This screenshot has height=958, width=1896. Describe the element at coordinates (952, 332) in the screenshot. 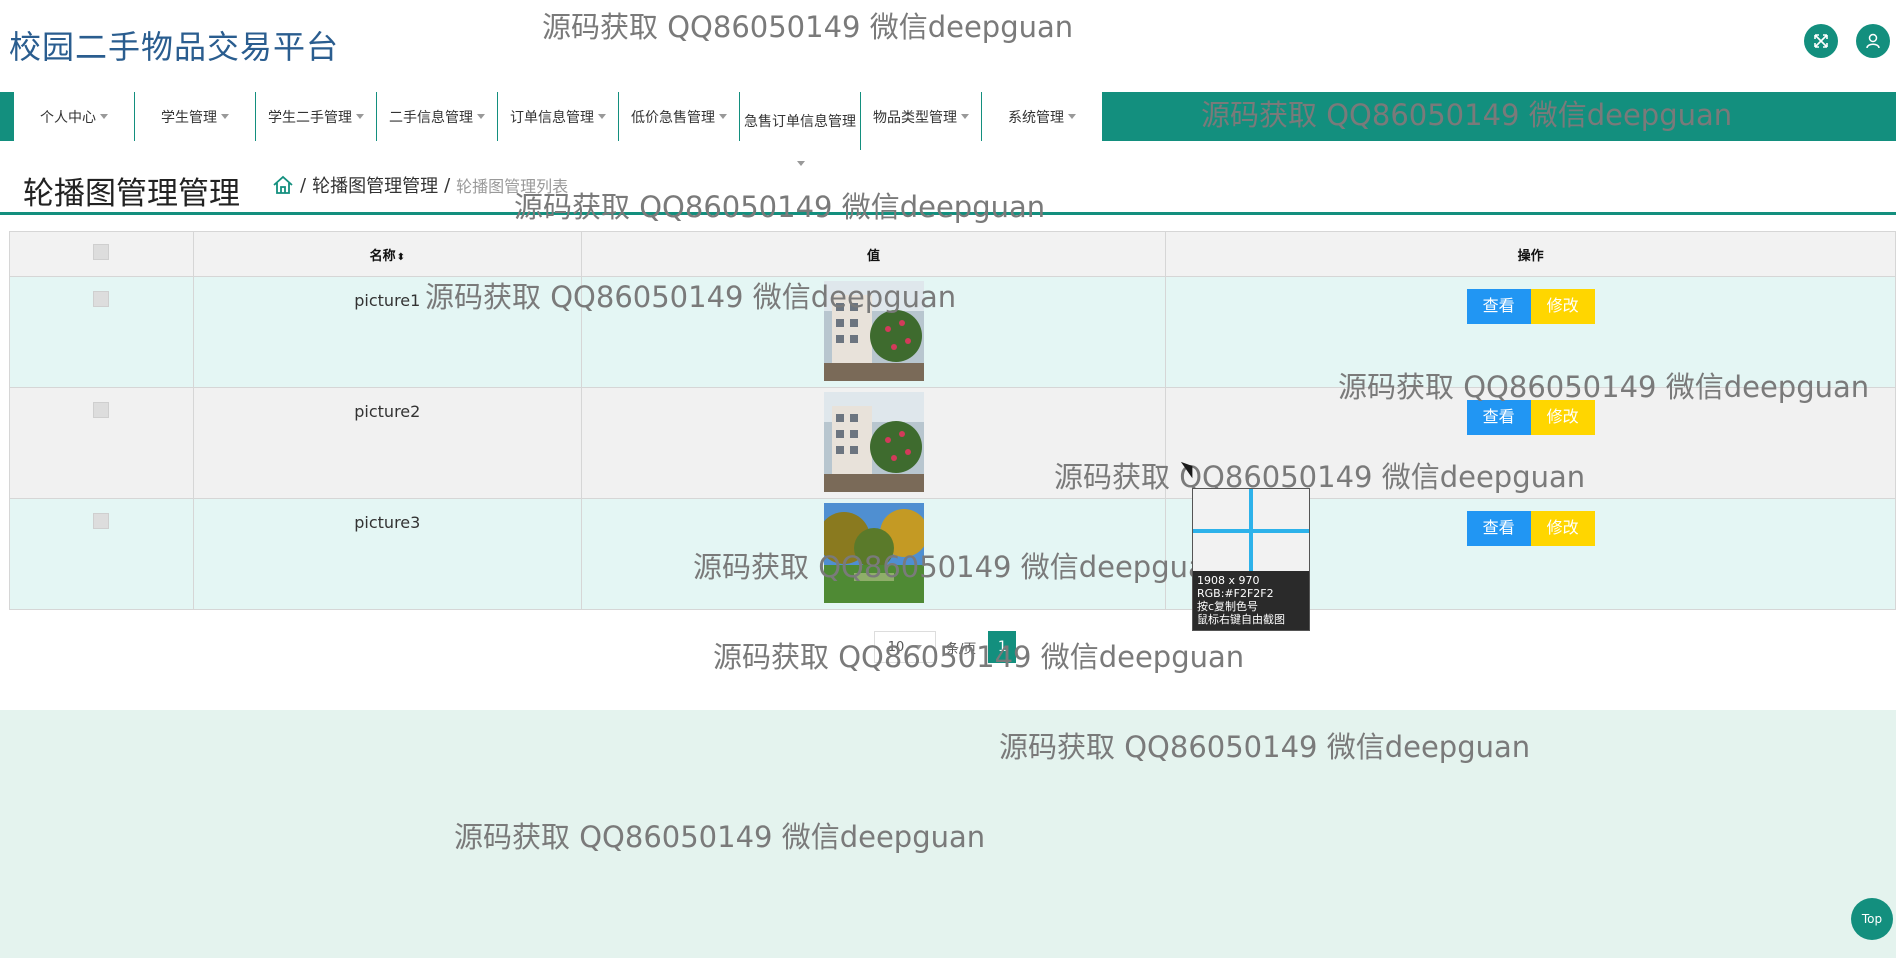

I see `table-row: picture1 查看 修改` at that location.